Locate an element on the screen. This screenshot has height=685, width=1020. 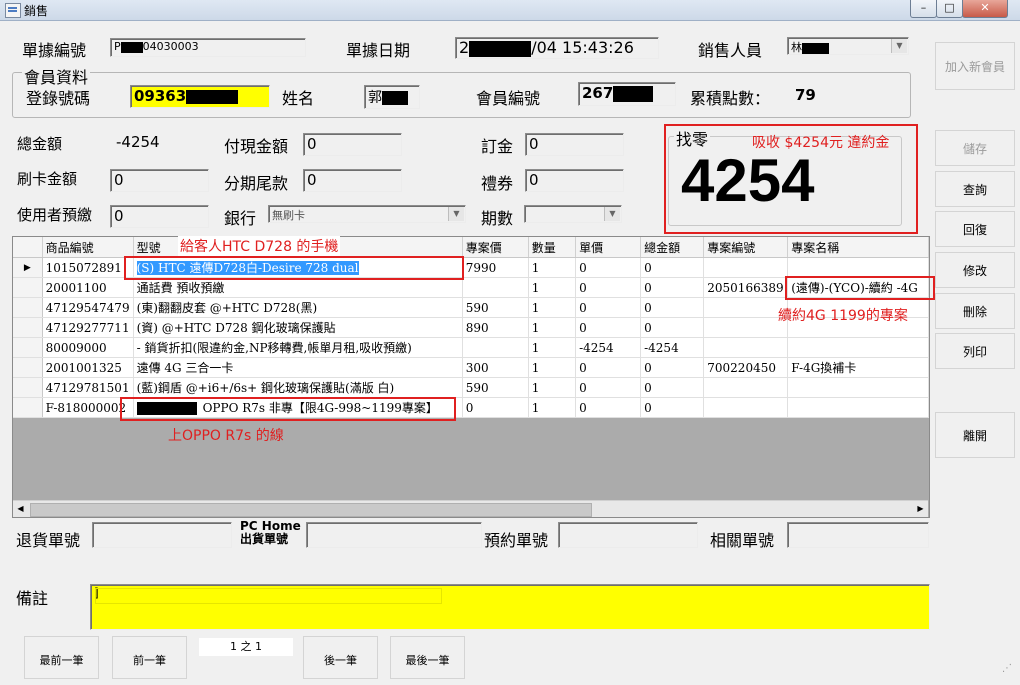
next-record-button: 後一筆 is located at coordinates (340, 657).